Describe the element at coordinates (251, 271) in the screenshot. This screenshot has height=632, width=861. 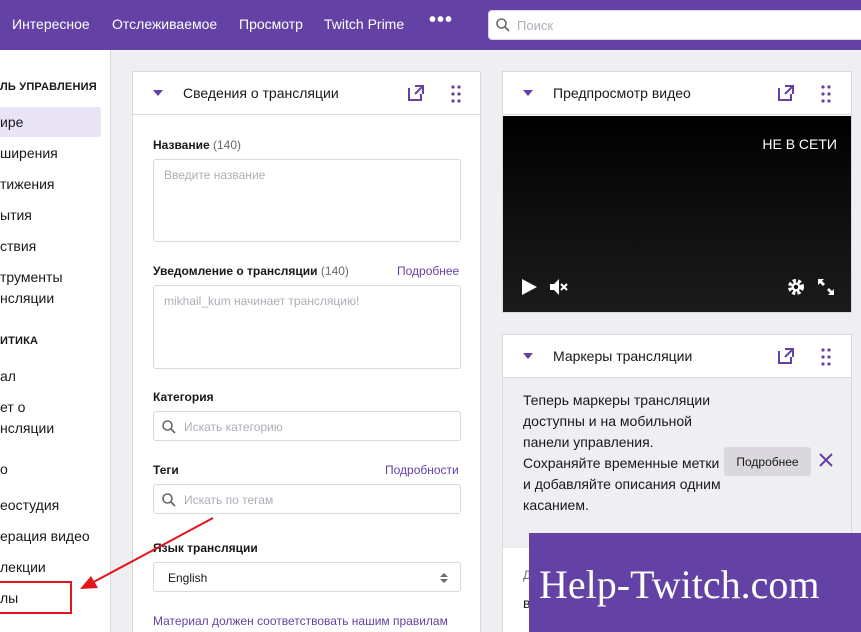
I see `notification-label: Уведомление о трансляции (140)` at that location.